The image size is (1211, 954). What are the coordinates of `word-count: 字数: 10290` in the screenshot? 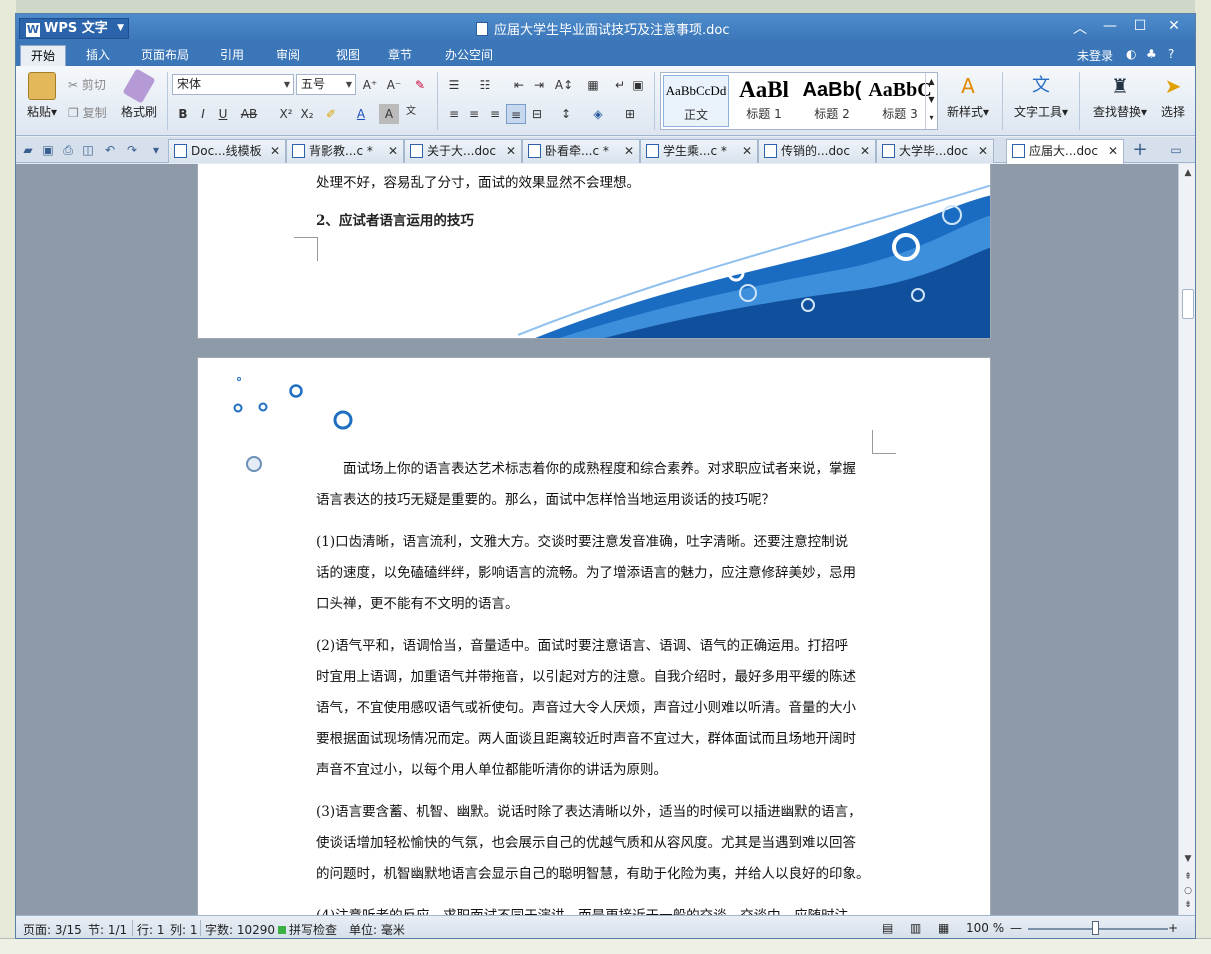 It's located at (240, 929).